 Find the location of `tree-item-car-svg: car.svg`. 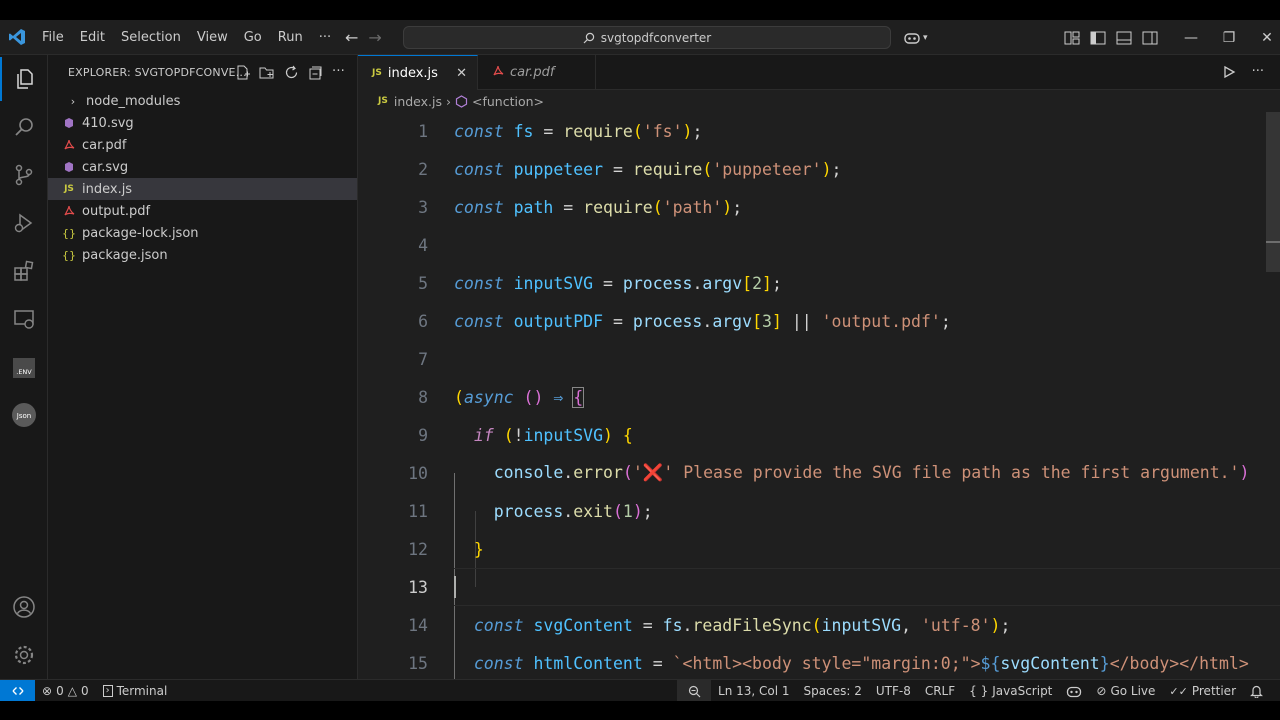

tree-item-car-svg: car.svg is located at coordinates (202, 167).